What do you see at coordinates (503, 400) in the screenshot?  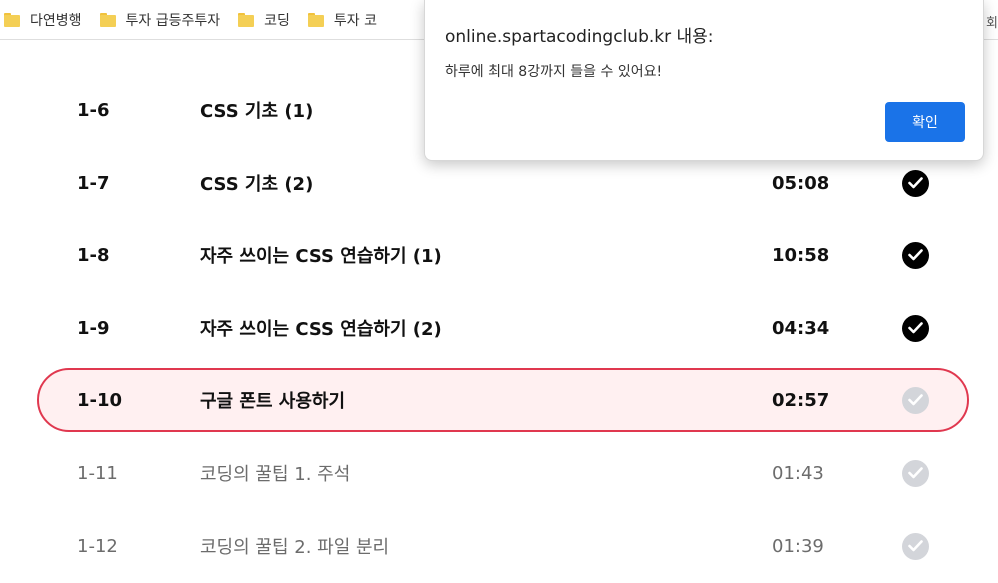 I see `lesson-row-current: 1-10 구글 폰트 사용하기 02:57` at bounding box center [503, 400].